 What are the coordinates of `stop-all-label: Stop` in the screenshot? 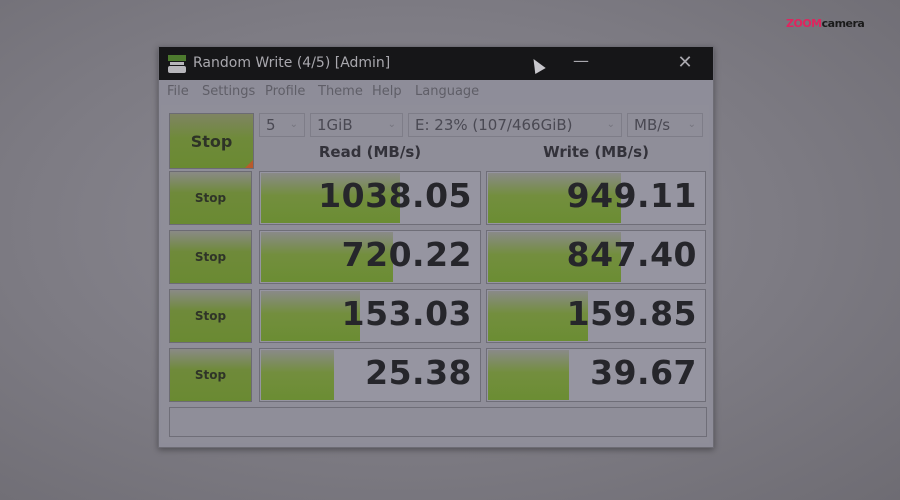 It's located at (211, 141).